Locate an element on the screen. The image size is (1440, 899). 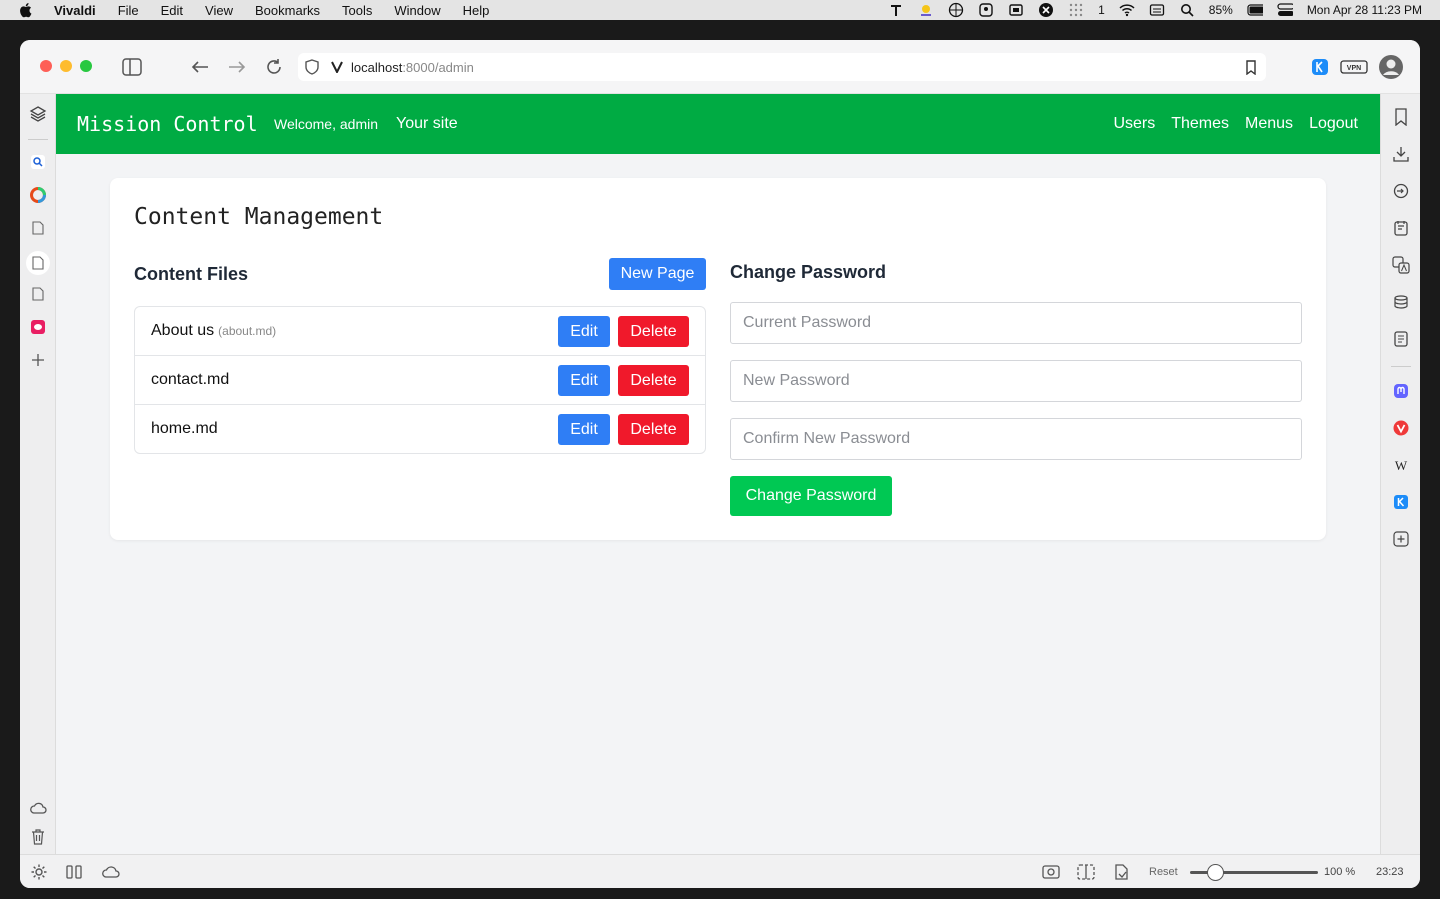
k-panel-icon is located at coordinates (1401, 502).